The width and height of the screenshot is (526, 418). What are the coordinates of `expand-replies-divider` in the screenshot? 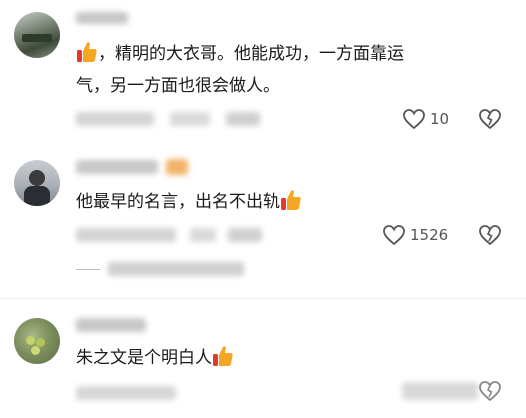 It's located at (88, 269).